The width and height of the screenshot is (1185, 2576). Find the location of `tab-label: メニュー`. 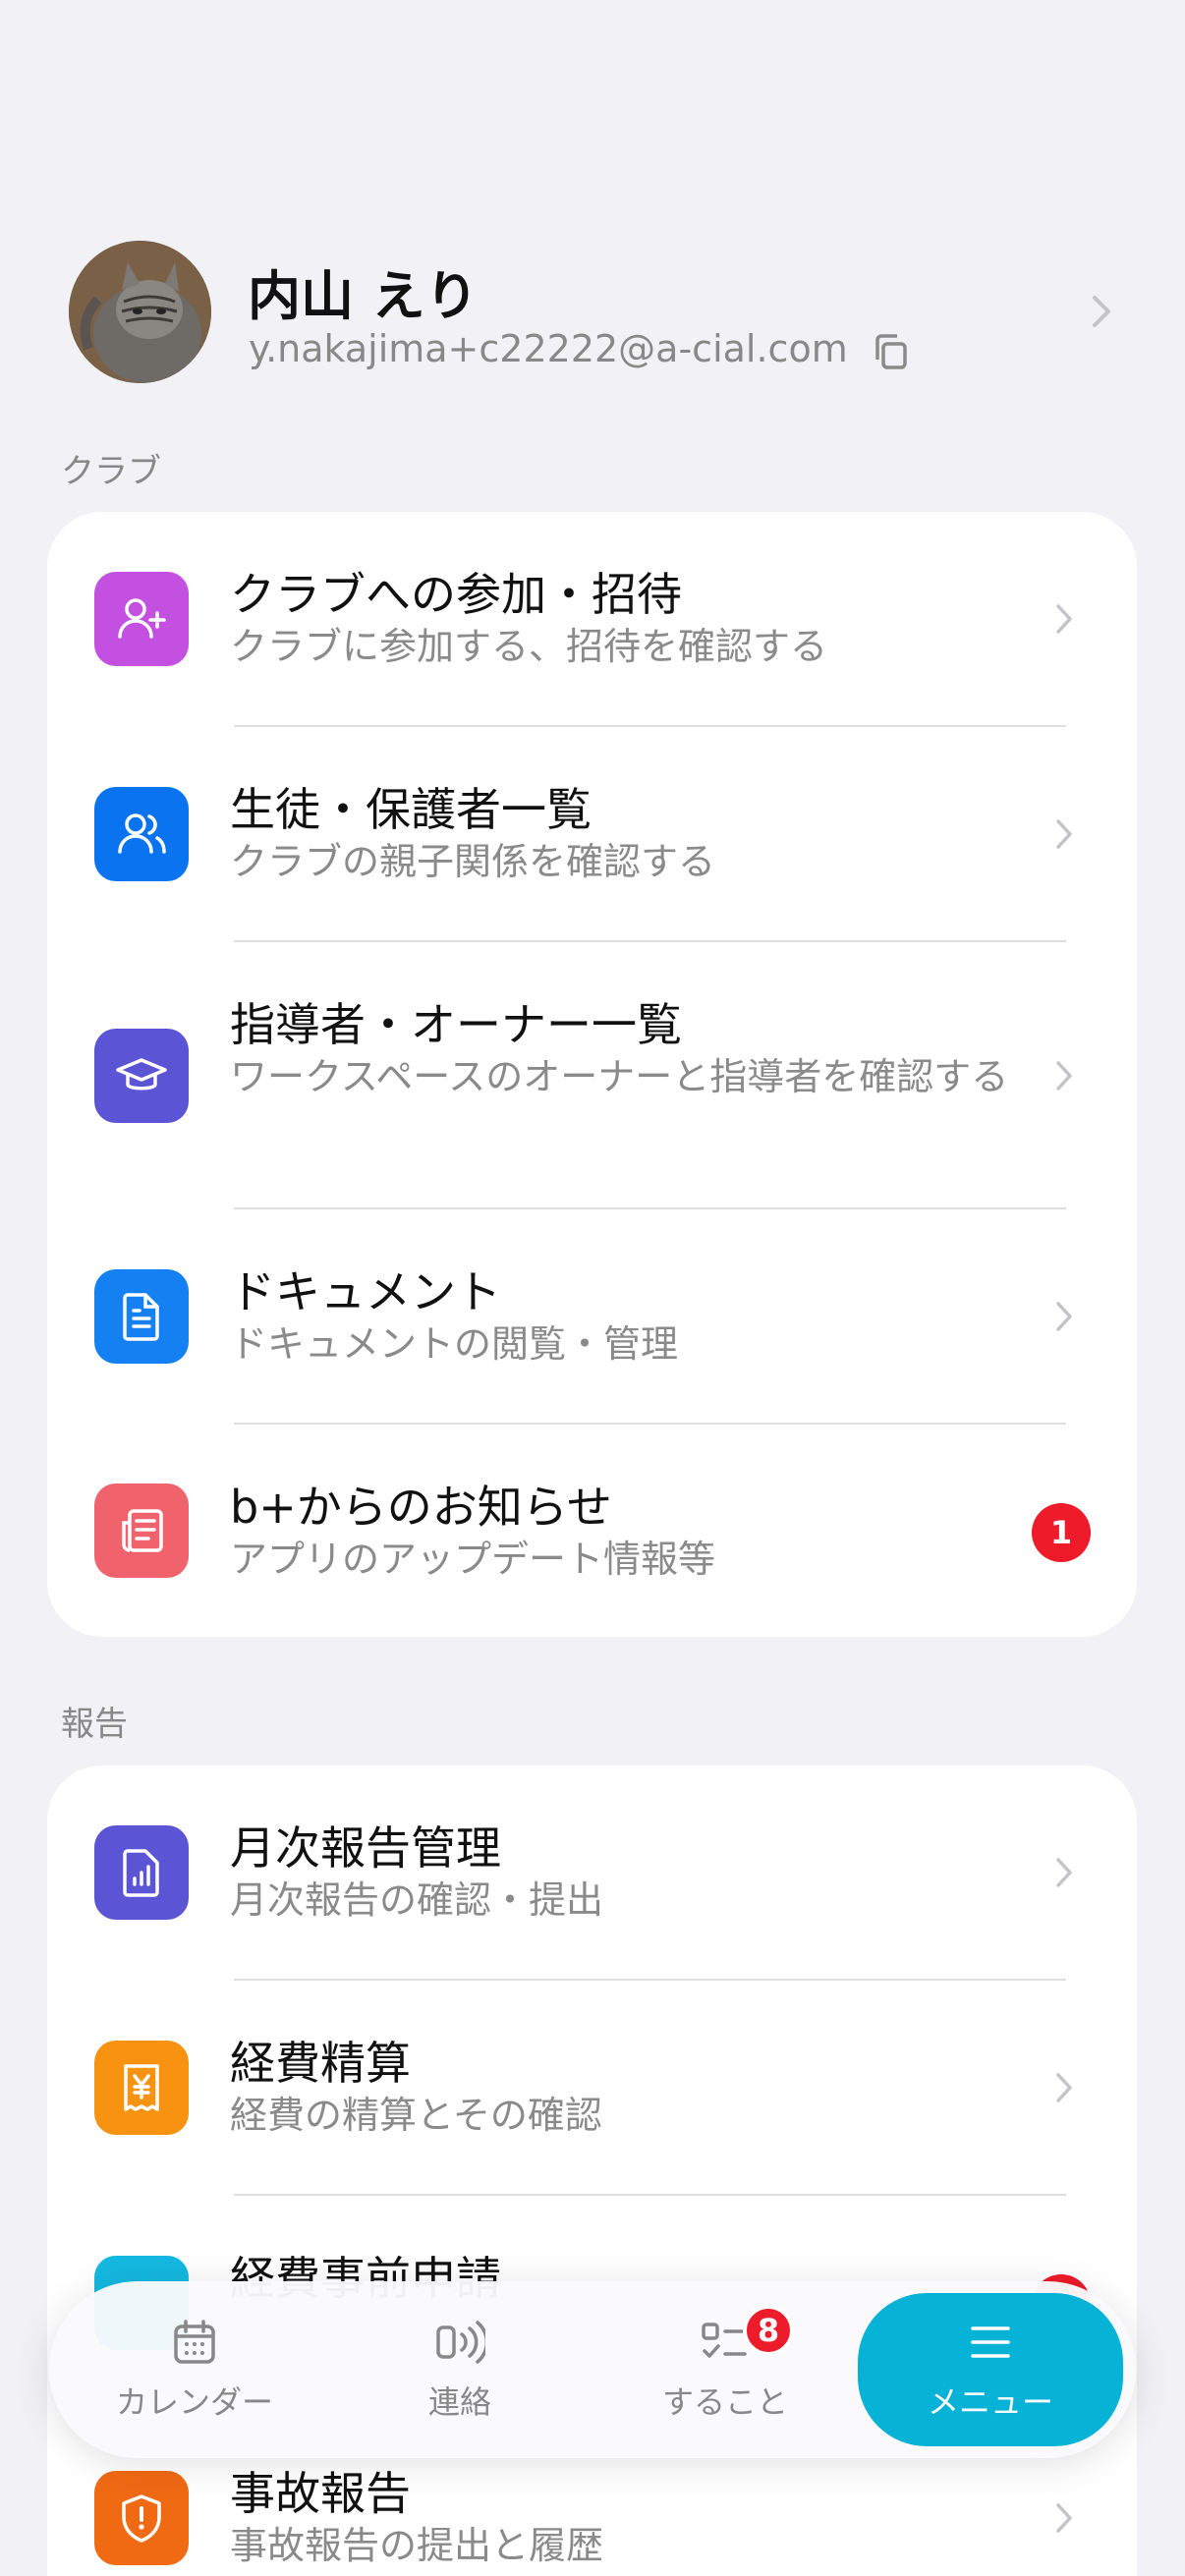

tab-label: メニュー is located at coordinates (990, 2402).